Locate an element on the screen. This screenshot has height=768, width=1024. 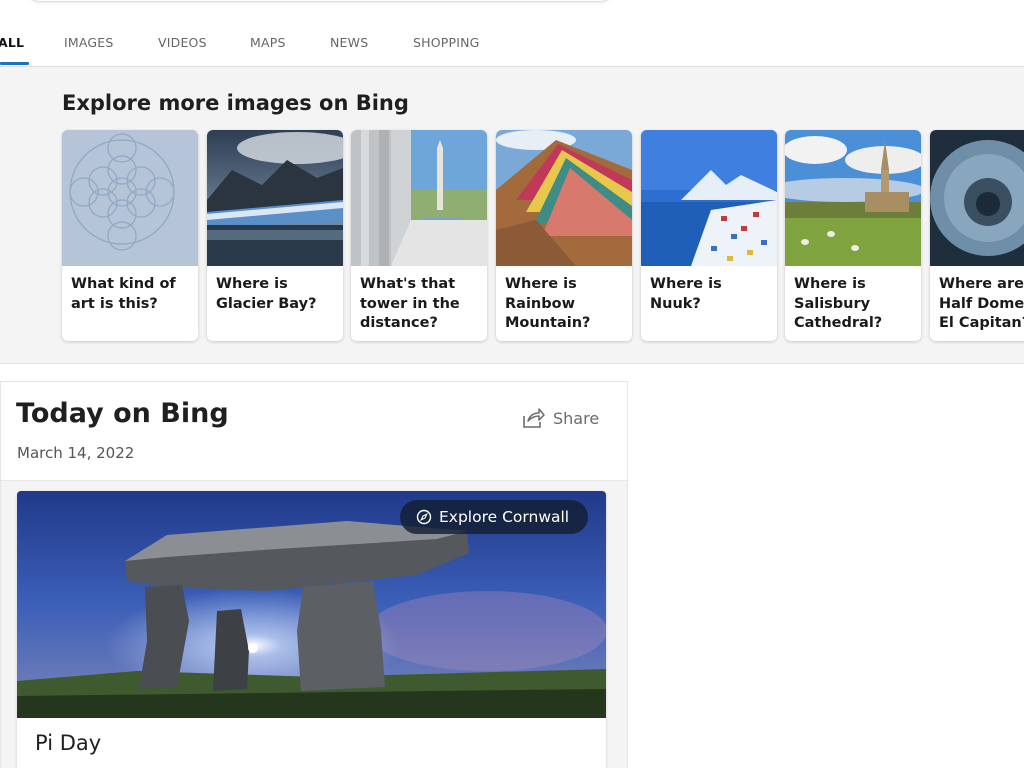
card-caption: Where are Half Dome and El Capitan? is located at coordinates (981, 303).